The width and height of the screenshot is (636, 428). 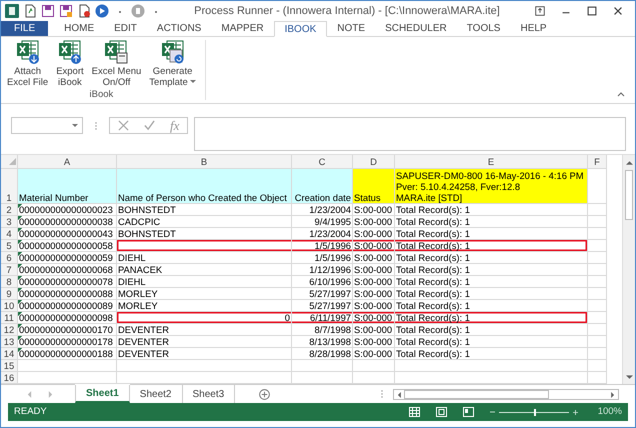 What do you see at coordinates (540, 11) in the screenshot?
I see `ribbon-display-icon` at bounding box center [540, 11].